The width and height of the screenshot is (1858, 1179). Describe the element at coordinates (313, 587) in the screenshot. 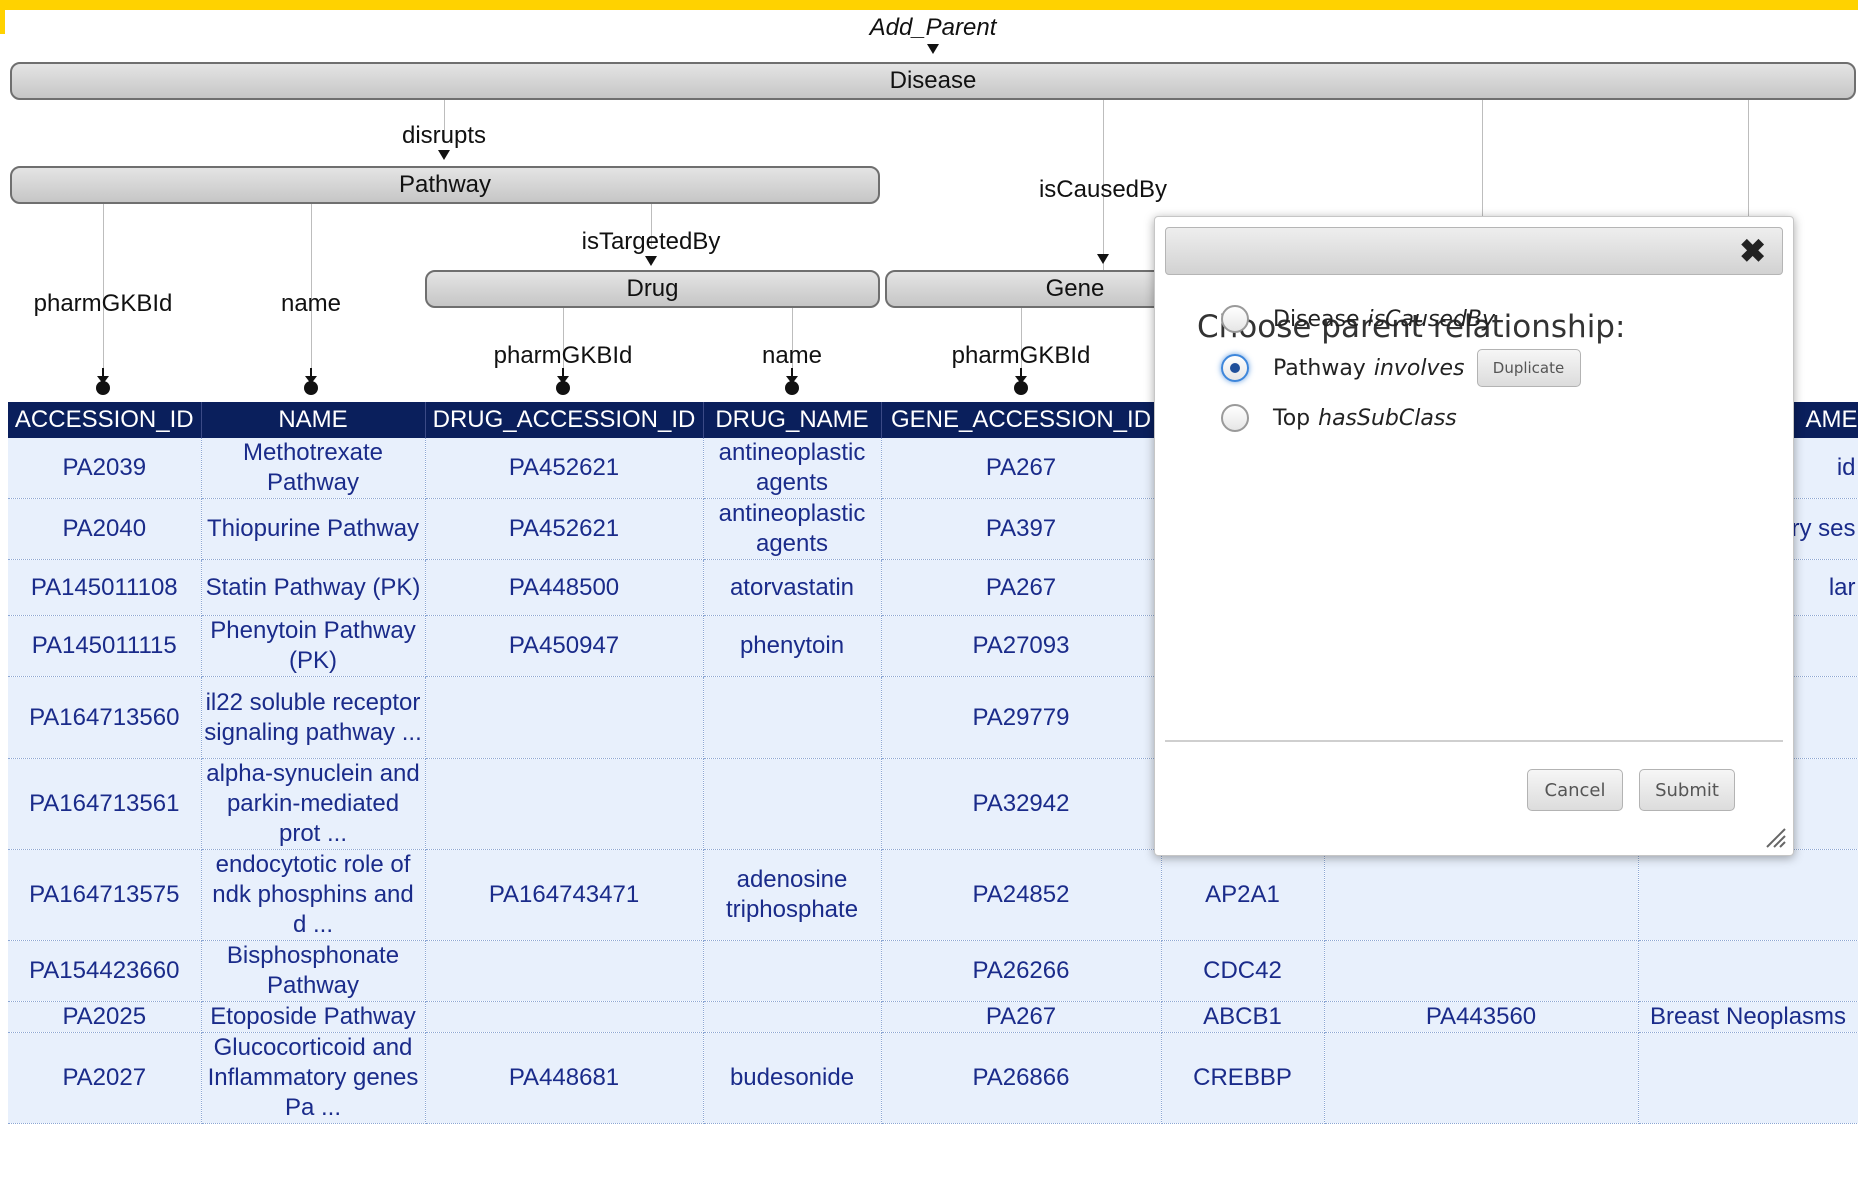

I see `table-cell: Statin Pathway (PK)` at that location.